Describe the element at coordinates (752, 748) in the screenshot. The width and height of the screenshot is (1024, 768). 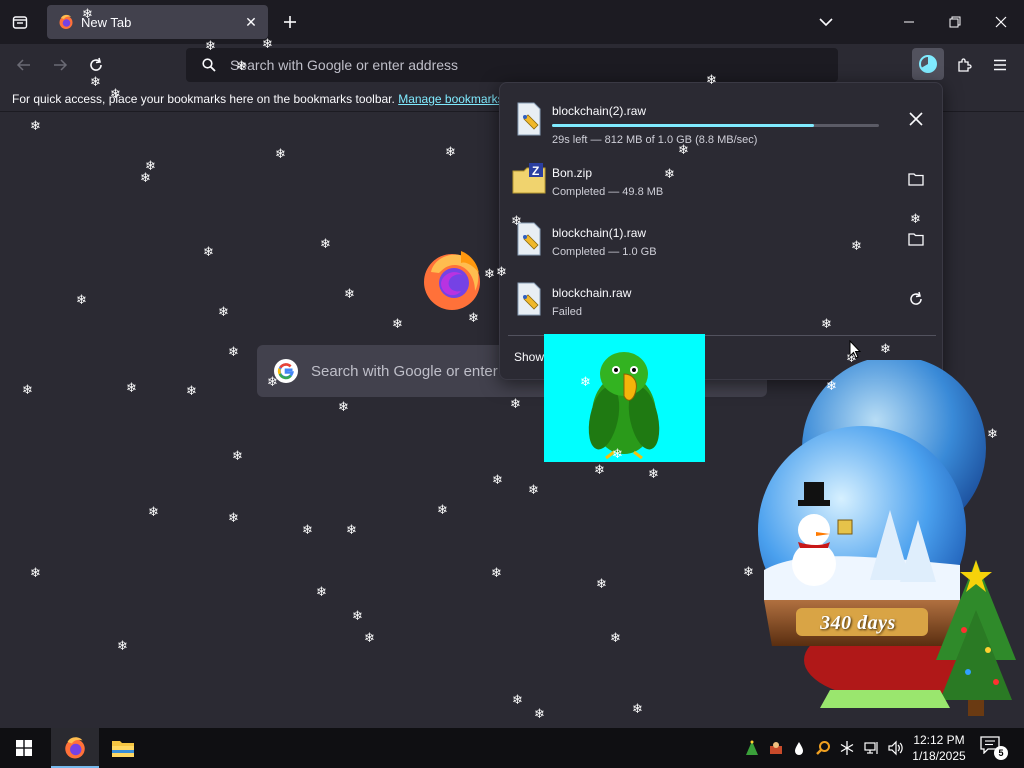
I see `tray-tree-icon` at that location.